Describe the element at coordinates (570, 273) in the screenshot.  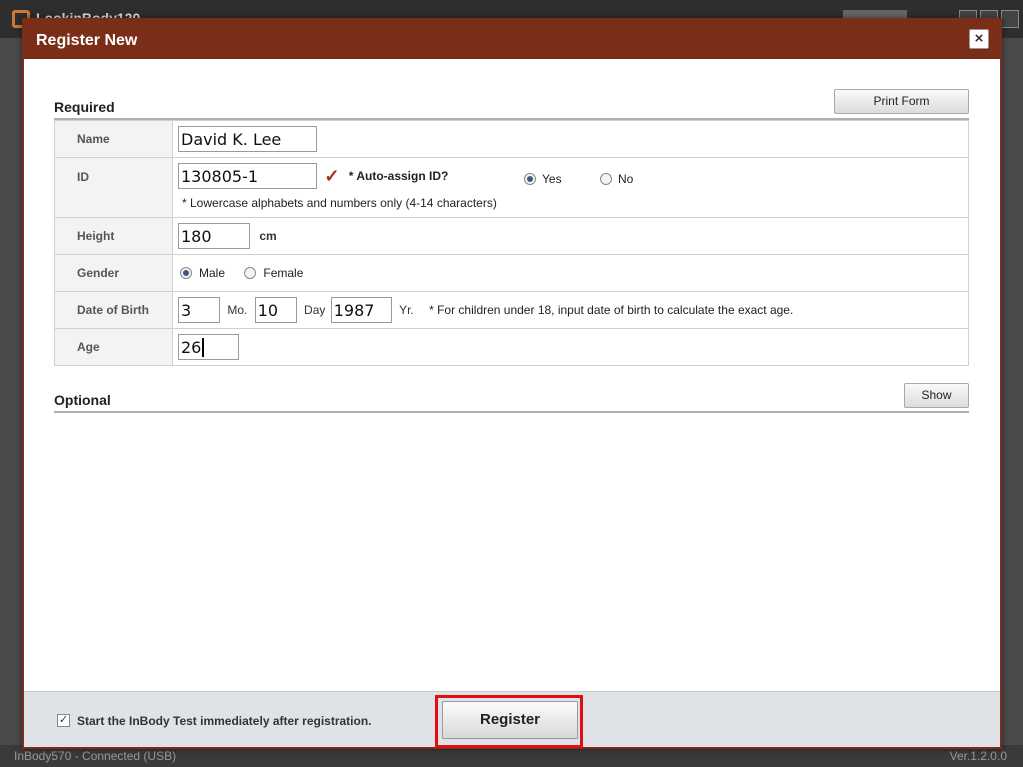
I see `gender-cell: Male Female` at that location.